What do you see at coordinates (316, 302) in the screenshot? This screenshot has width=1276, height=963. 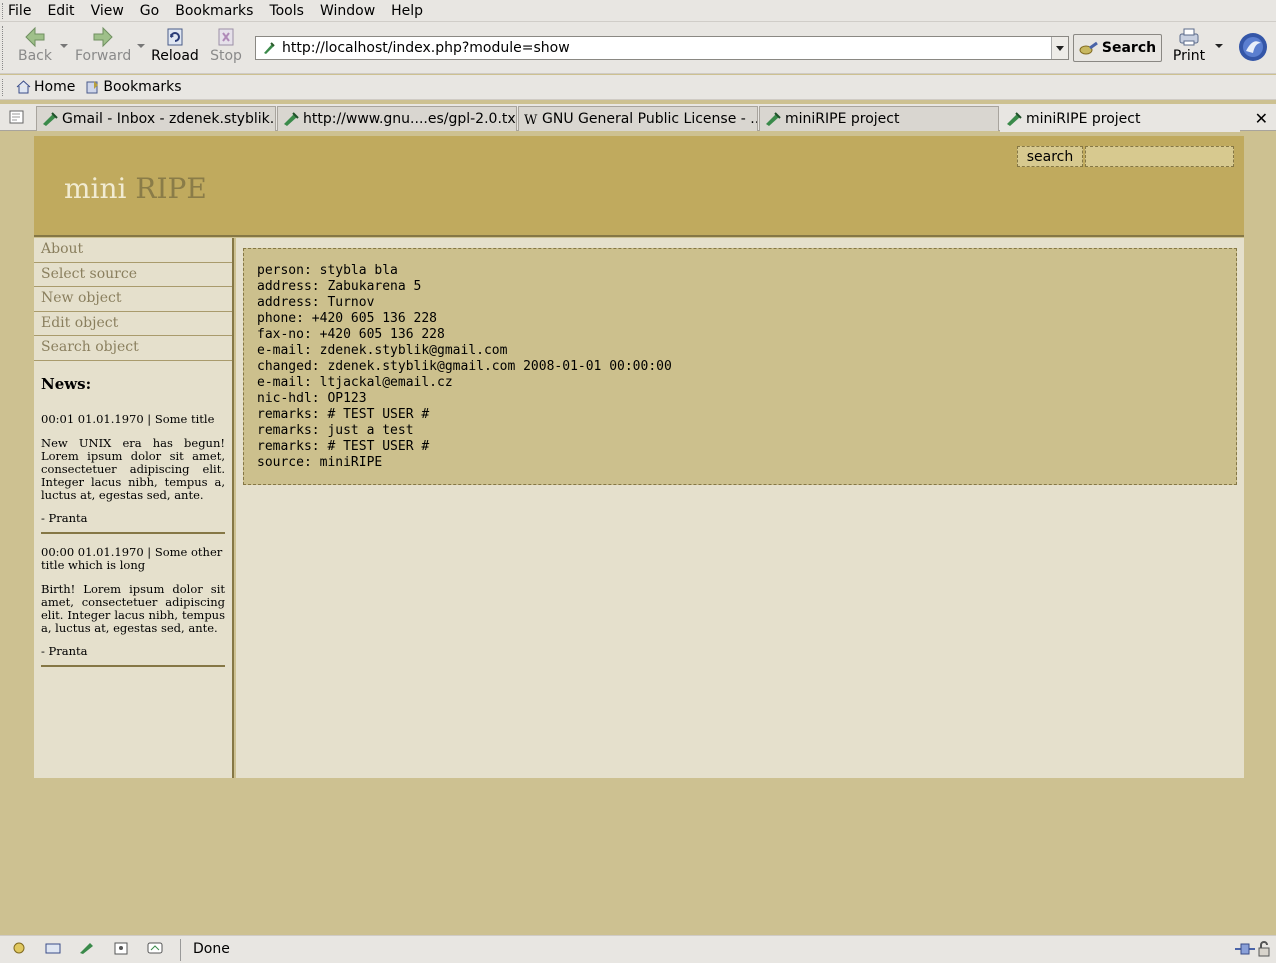 I see `record-line: address: Turnov` at bounding box center [316, 302].